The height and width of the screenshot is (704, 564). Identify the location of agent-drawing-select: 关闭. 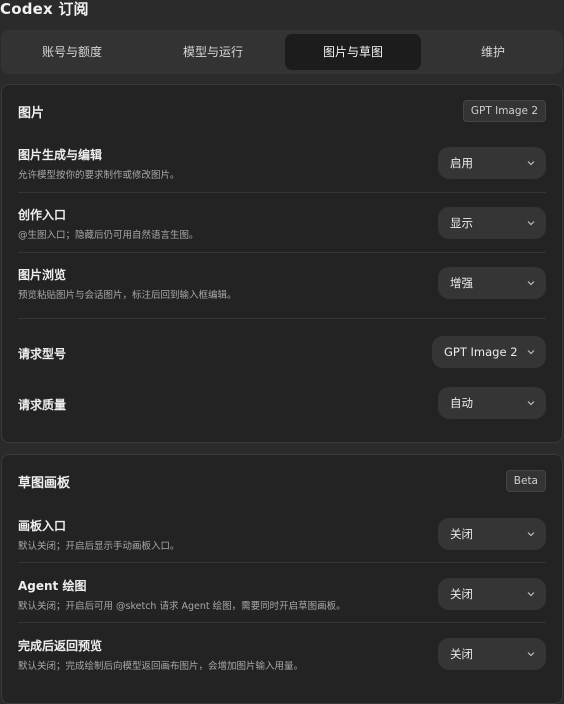
(492, 594).